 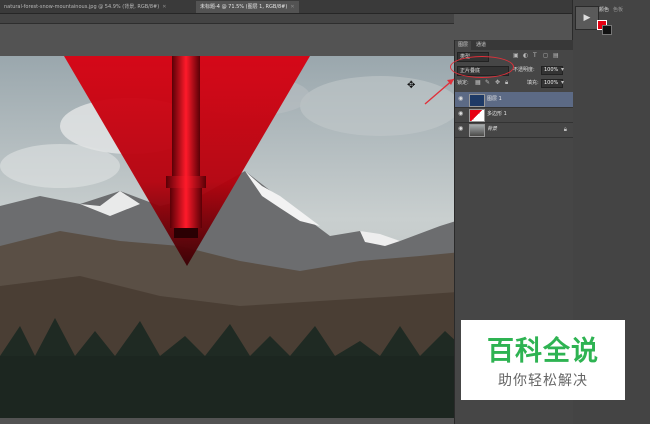 What do you see at coordinates (543, 381) in the screenshot?
I see `watermark-sub-text: 助你轻松解决` at bounding box center [543, 381].